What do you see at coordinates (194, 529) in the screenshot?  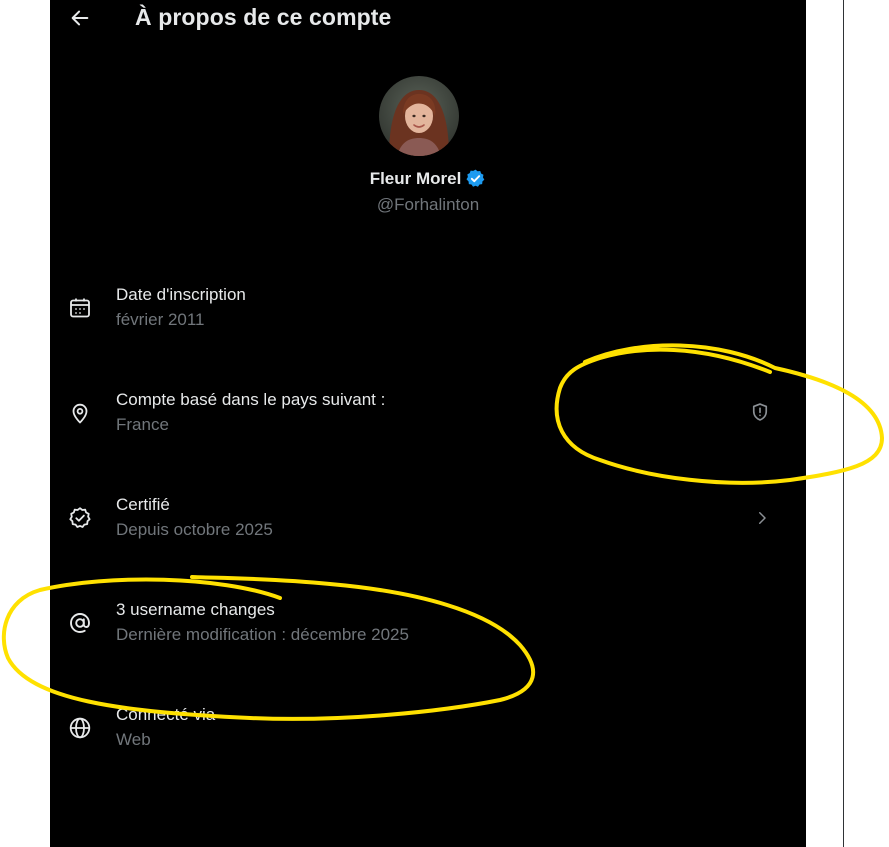 I see `verified-value: Depuis octobre 2025` at bounding box center [194, 529].